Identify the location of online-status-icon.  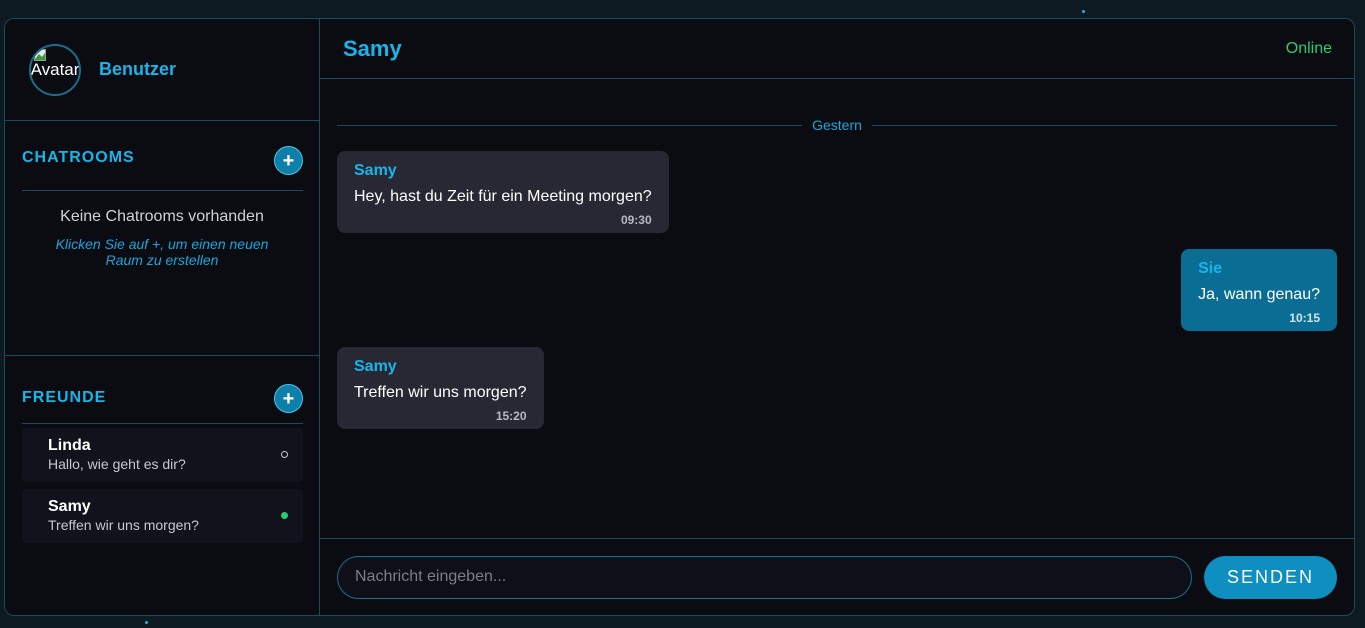
(284, 515).